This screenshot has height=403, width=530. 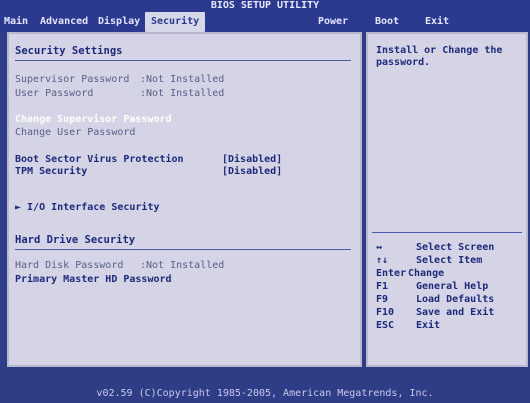 I want to click on save-and-exit-hint: Save and Exit, so click(x=455, y=312).